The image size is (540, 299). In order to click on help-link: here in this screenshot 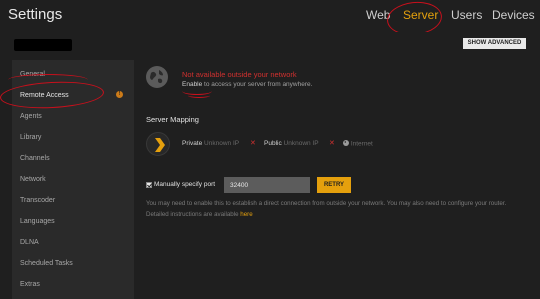, I will do `click(246, 214)`.